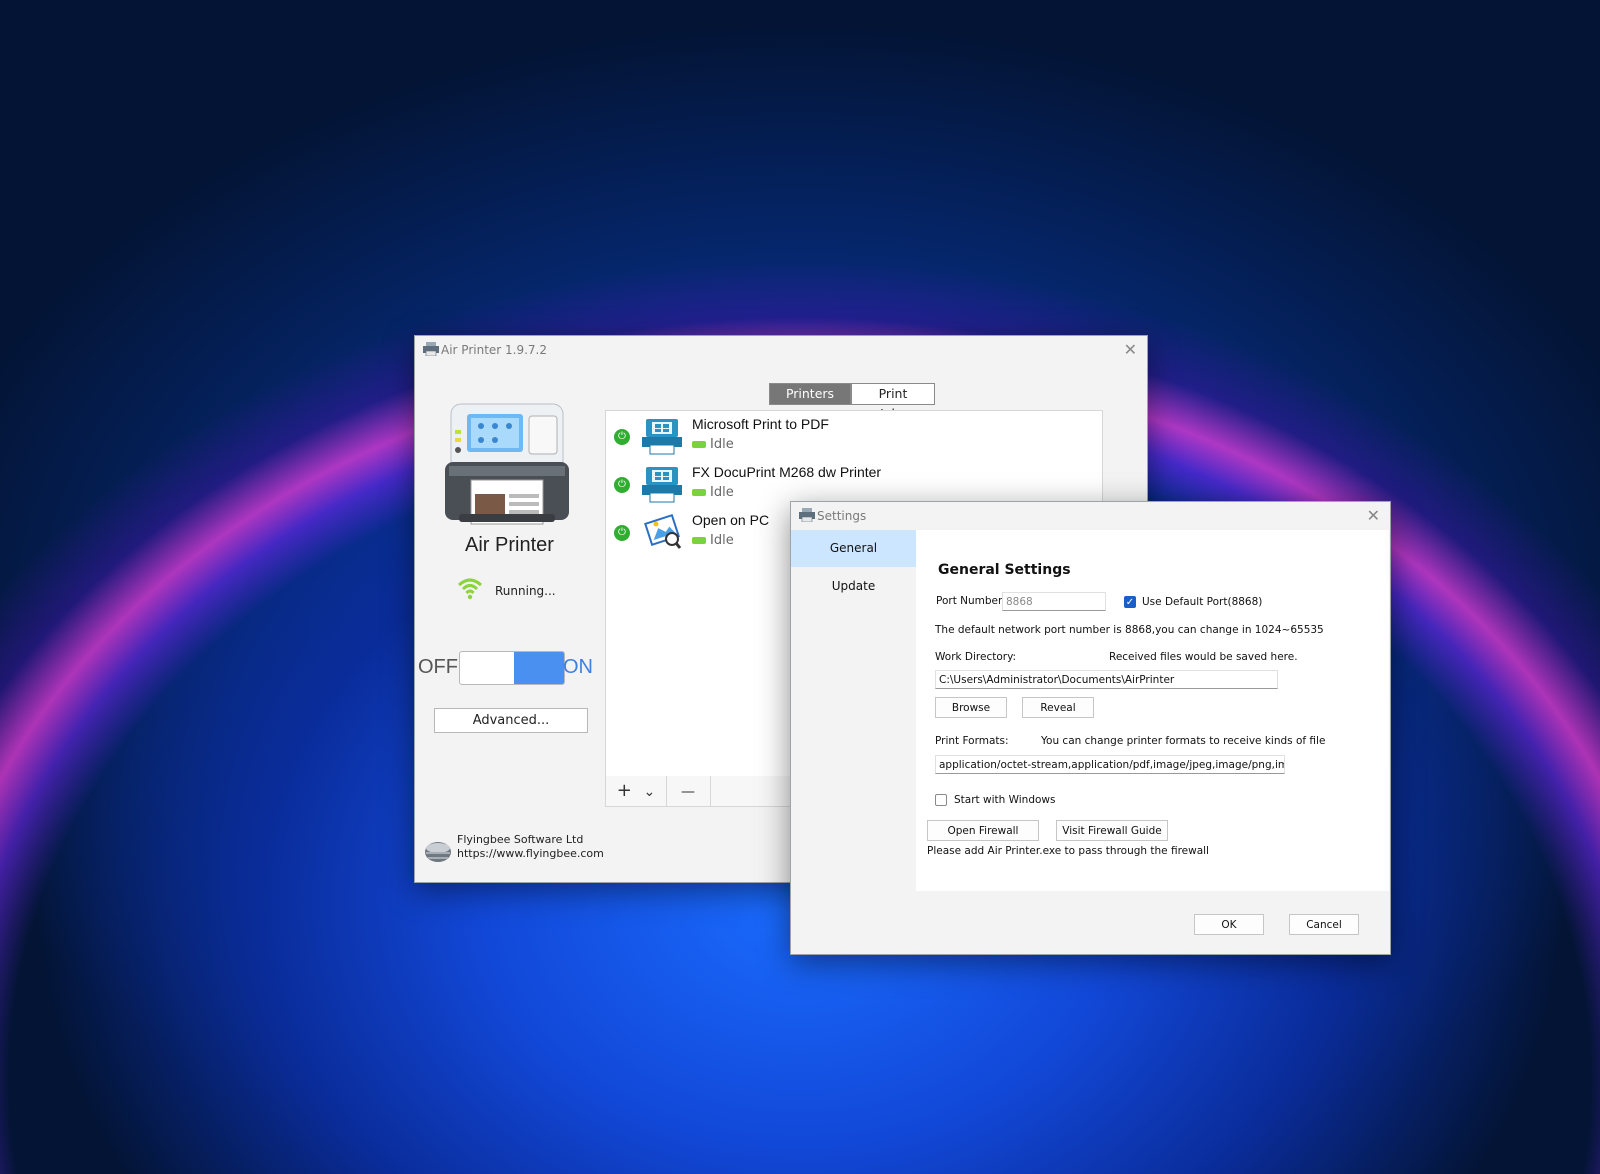 This screenshot has height=1174, width=1600. Describe the element at coordinates (1202, 602) in the screenshot. I see `use-default-port-label: Use Default Port(8868)` at that location.